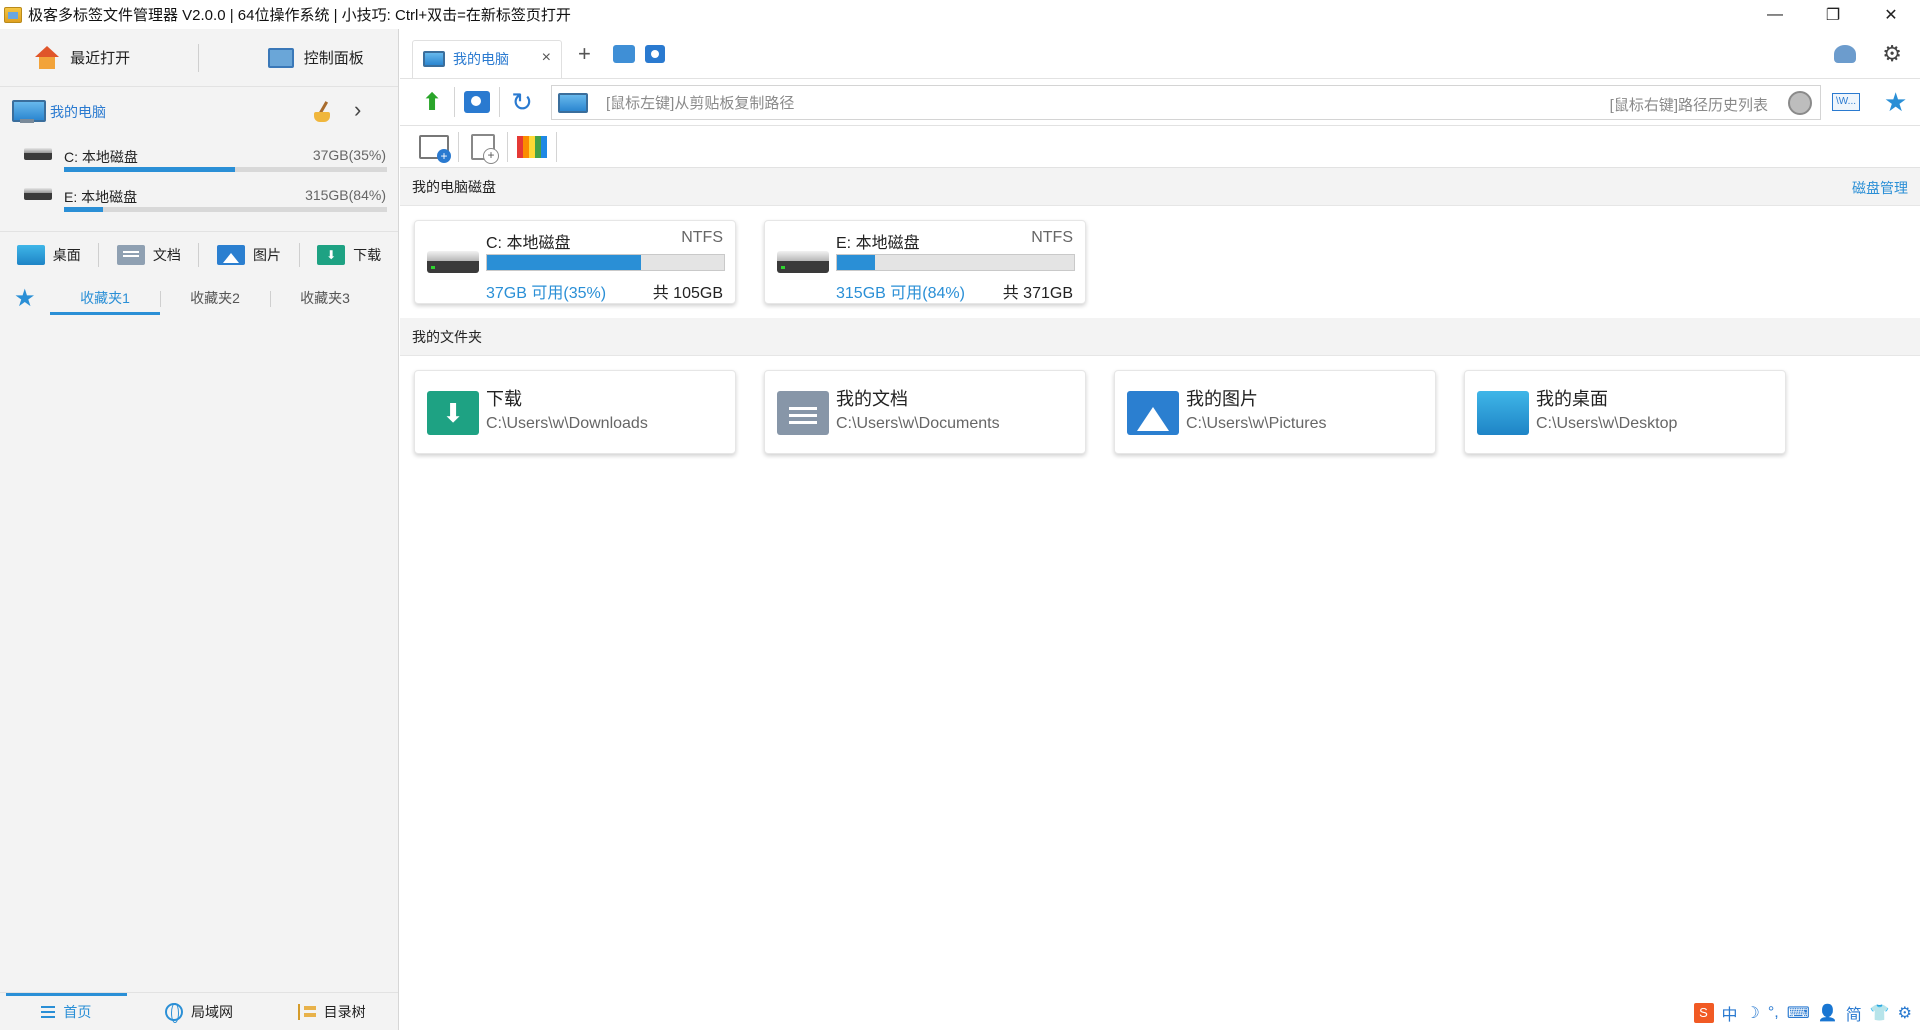 The height and width of the screenshot is (1031, 1920). I want to click on ime-item: 👕, so click(1880, 1013).